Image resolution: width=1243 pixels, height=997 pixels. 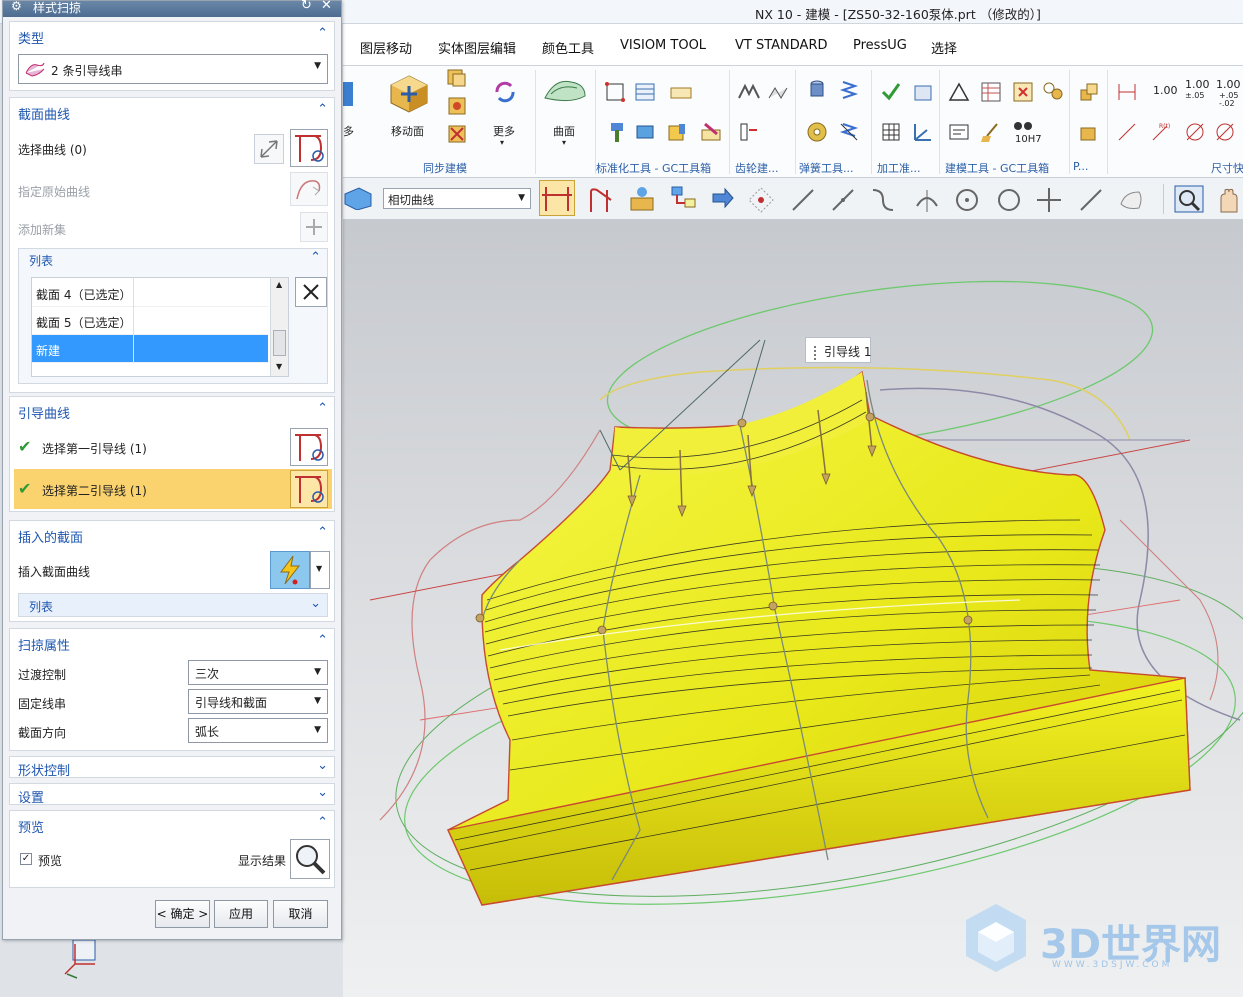 I want to click on surface-dropdown-icon: ▾, so click(x=564, y=142).